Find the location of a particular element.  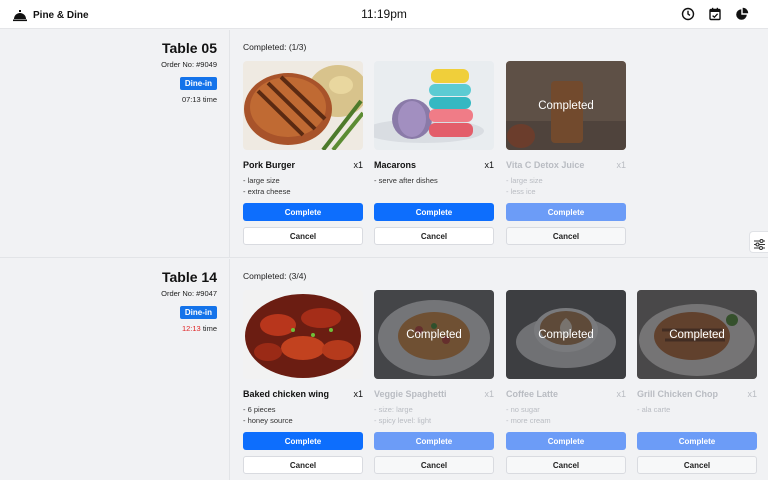

completed-count: Completed: (3/4) is located at coordinates (275, 276).